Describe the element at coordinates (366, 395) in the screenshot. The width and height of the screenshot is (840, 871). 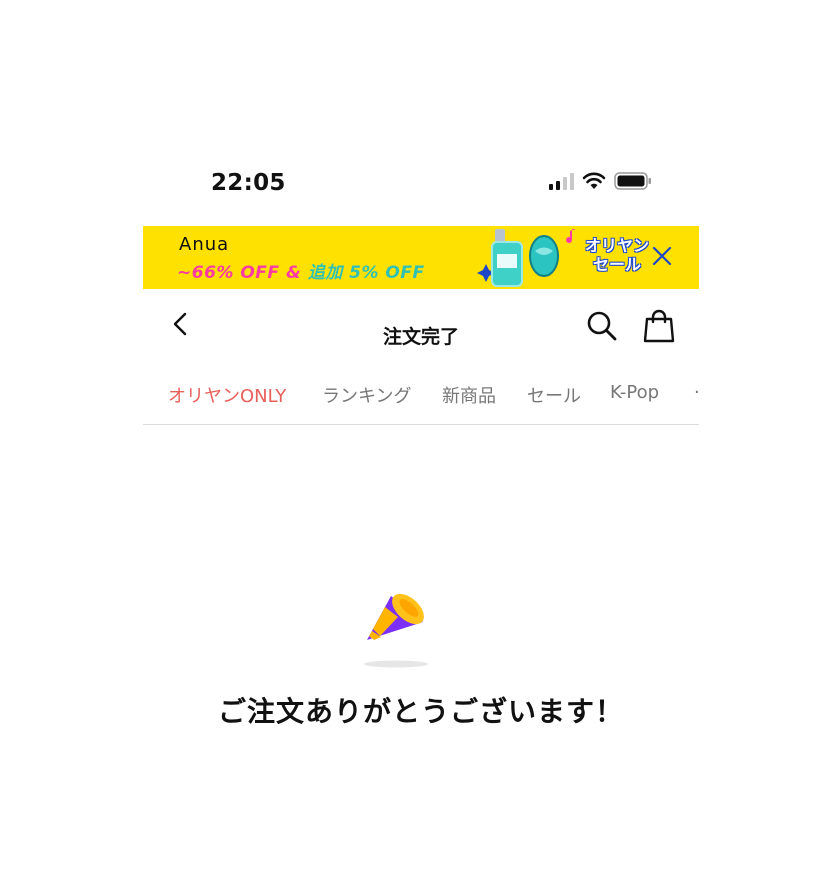
I see `tab-ranking: ランキング` at that location.